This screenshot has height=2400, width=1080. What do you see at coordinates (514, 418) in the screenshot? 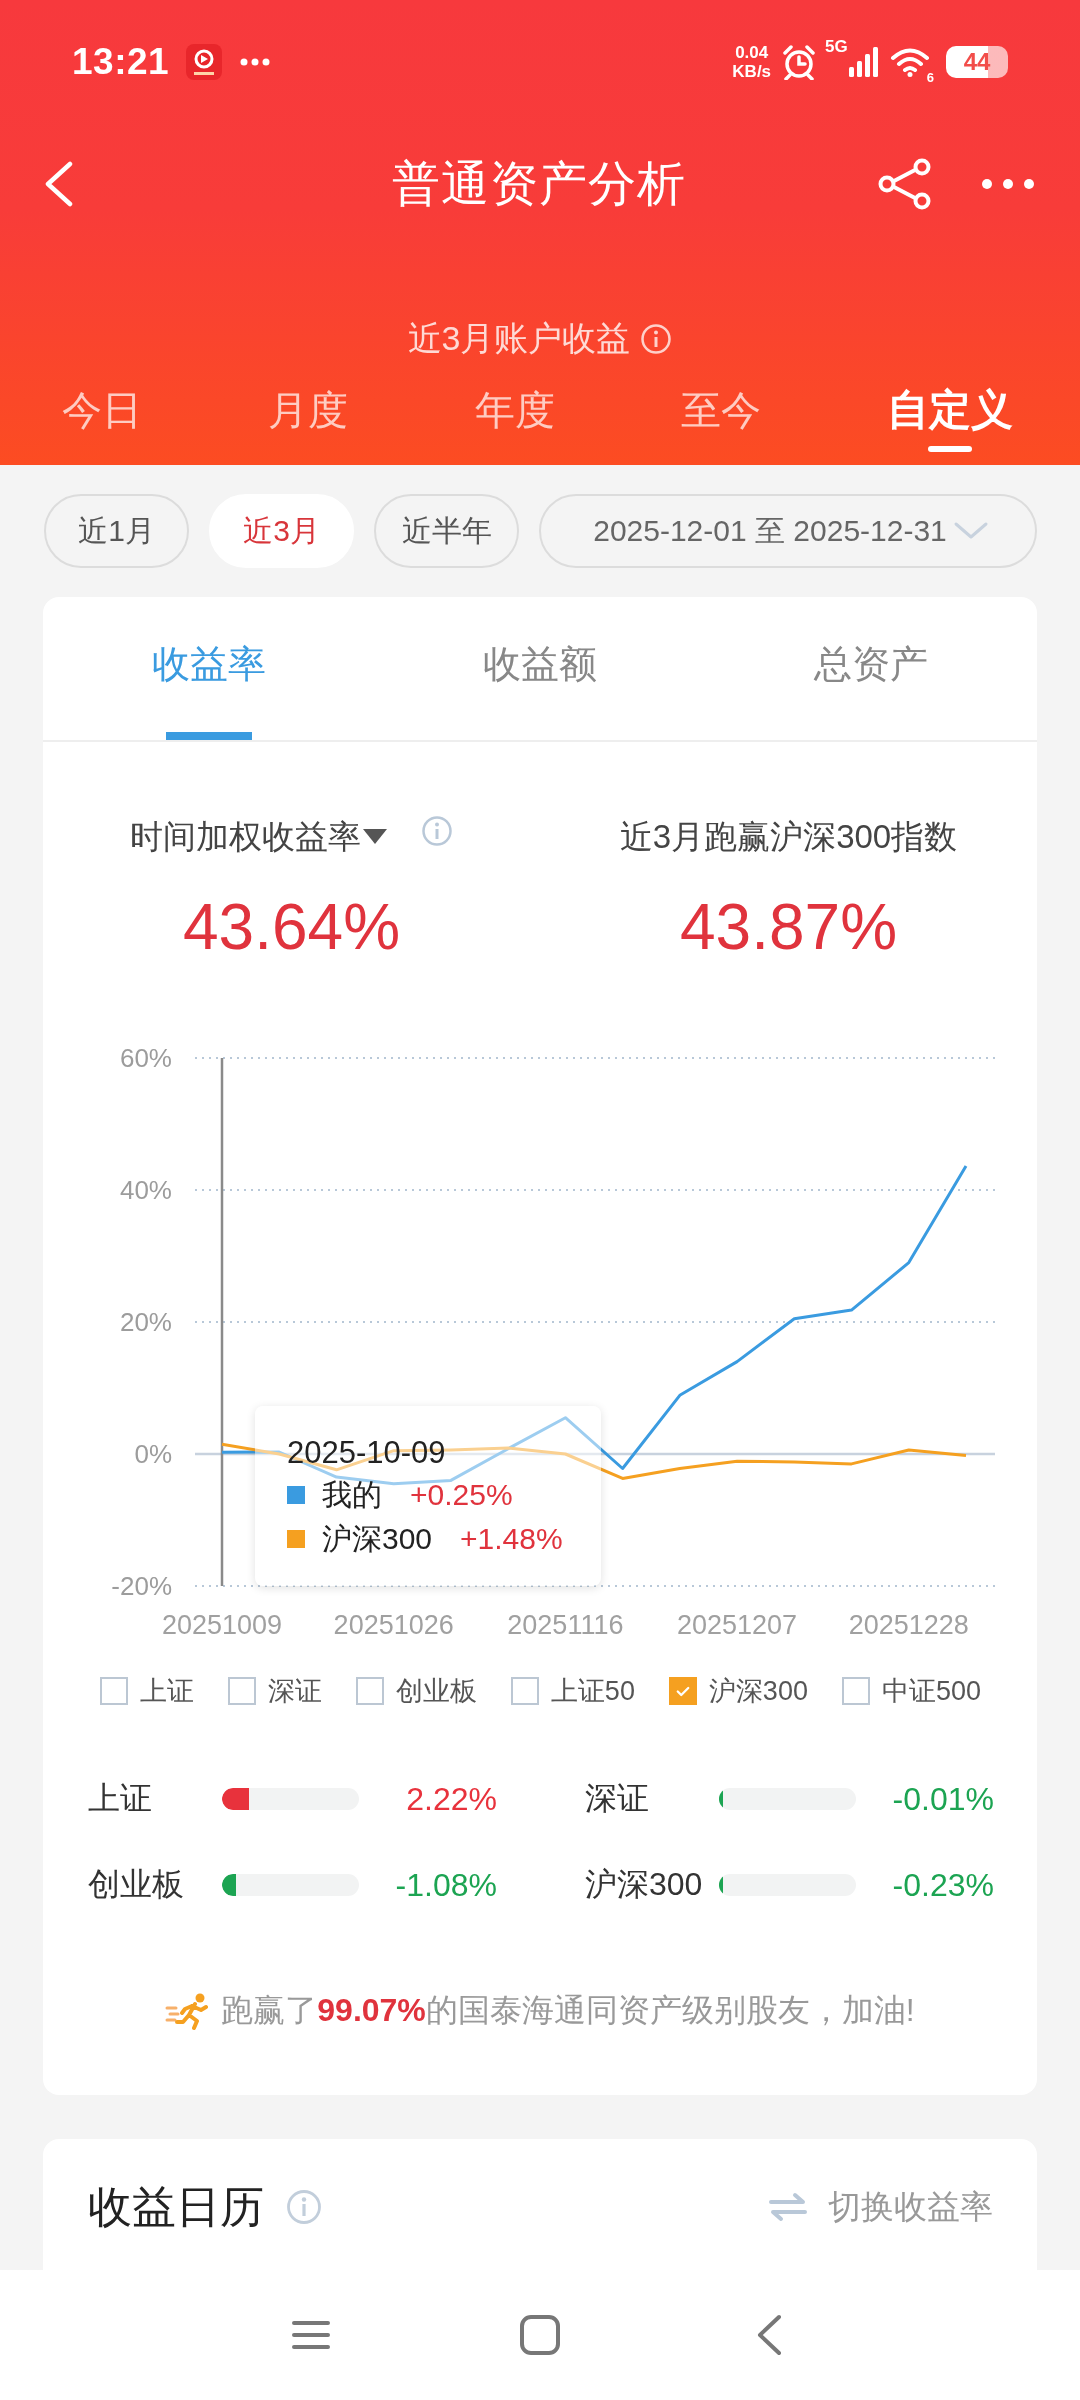
I see `period-tab: 年度` at bounding box center [514, 418].